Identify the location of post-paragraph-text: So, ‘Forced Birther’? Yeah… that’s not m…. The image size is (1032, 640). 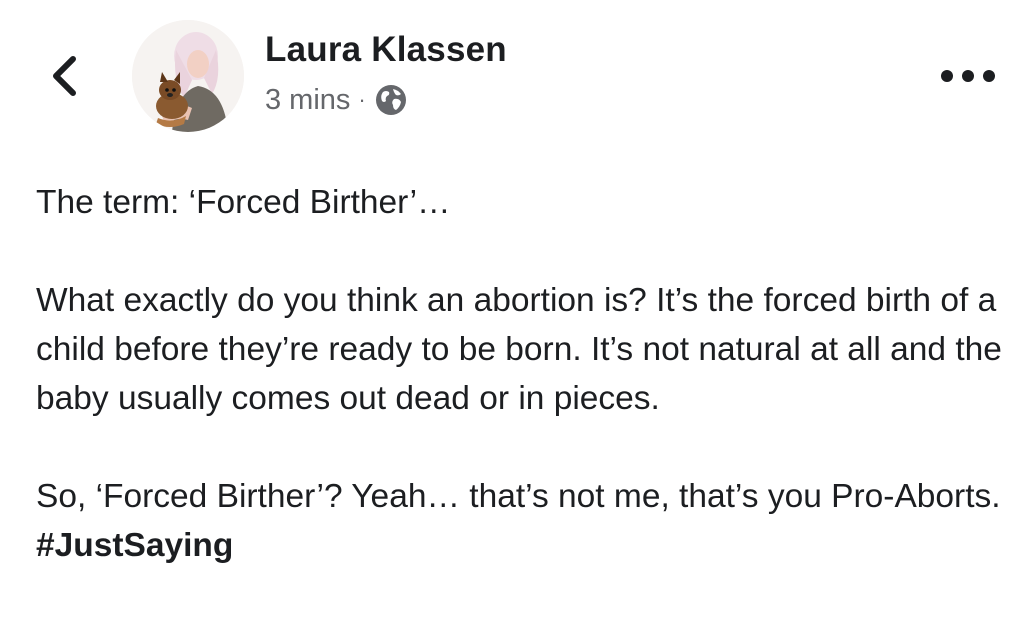
(518, 496).